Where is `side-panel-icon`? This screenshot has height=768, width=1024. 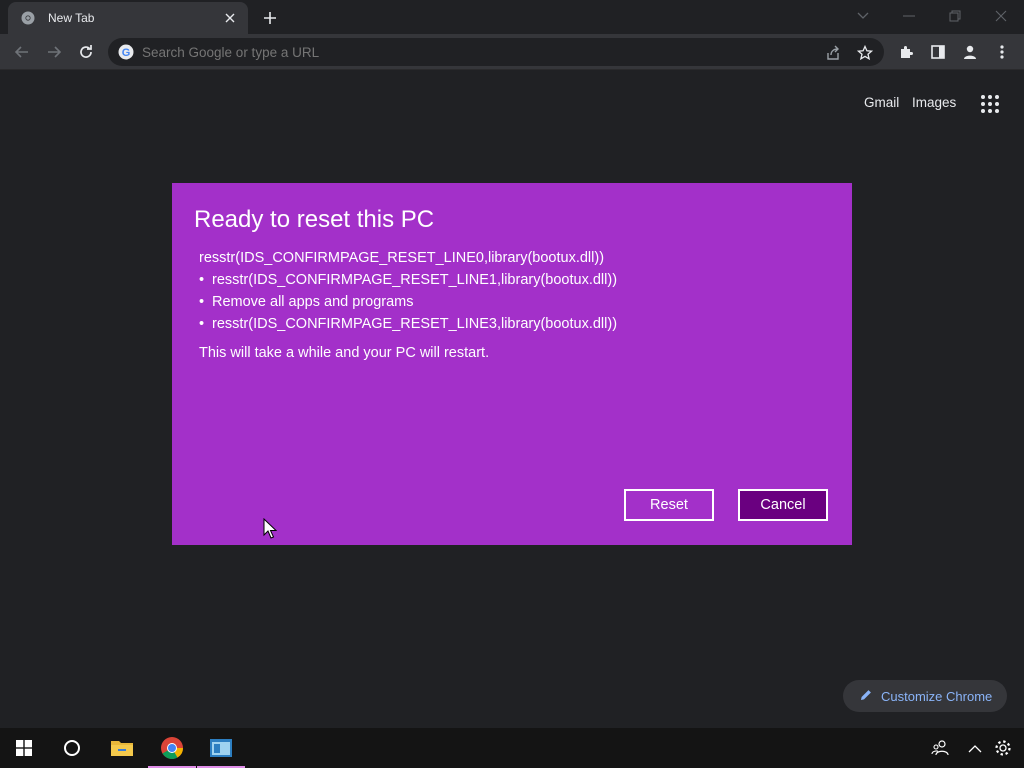 side-panel-icon is located at coordinates (938, 52).